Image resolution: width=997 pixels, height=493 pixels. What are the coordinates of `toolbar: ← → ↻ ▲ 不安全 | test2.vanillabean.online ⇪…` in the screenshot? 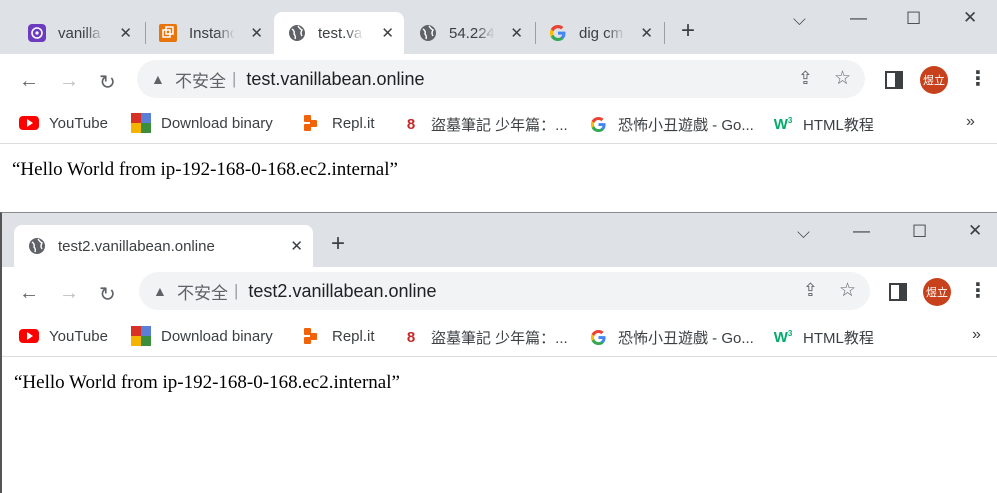 It's located at (499, 293).